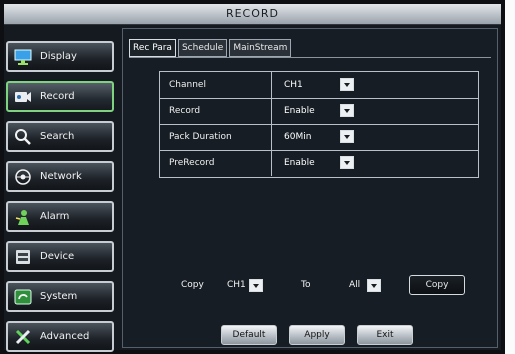 This screenshot has height=354, width=515. I want to click on setting-row-pack-duration: Pack Duration 60Min, so click(319, 137).